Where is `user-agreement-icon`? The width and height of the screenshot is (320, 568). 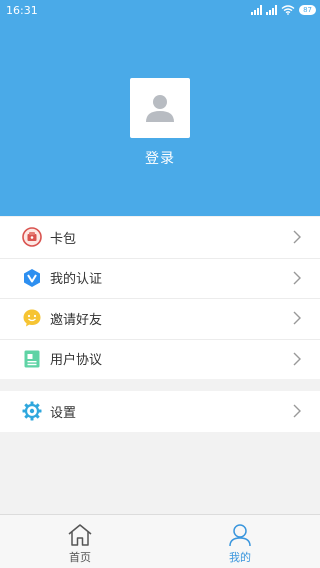 user-agreement-icon is located at coordinates (32, 359).